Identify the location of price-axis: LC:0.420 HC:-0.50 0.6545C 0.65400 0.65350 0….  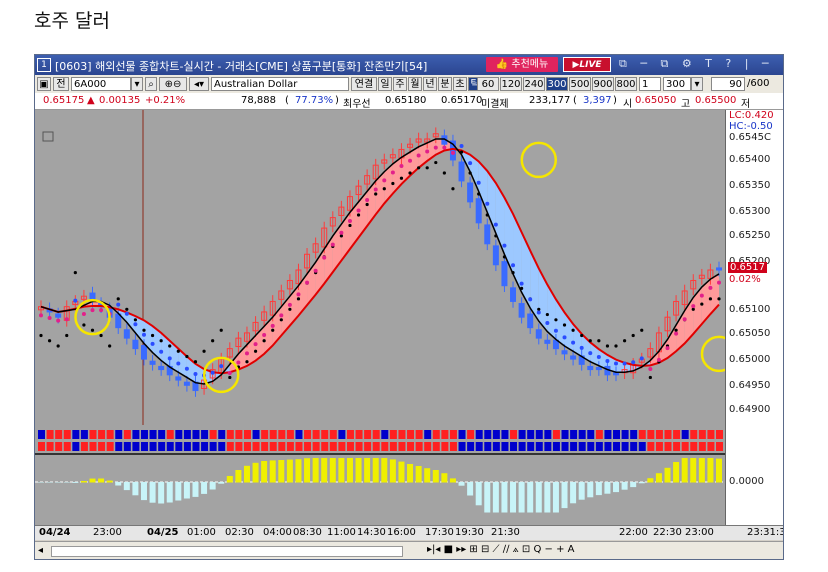
(754, 317).